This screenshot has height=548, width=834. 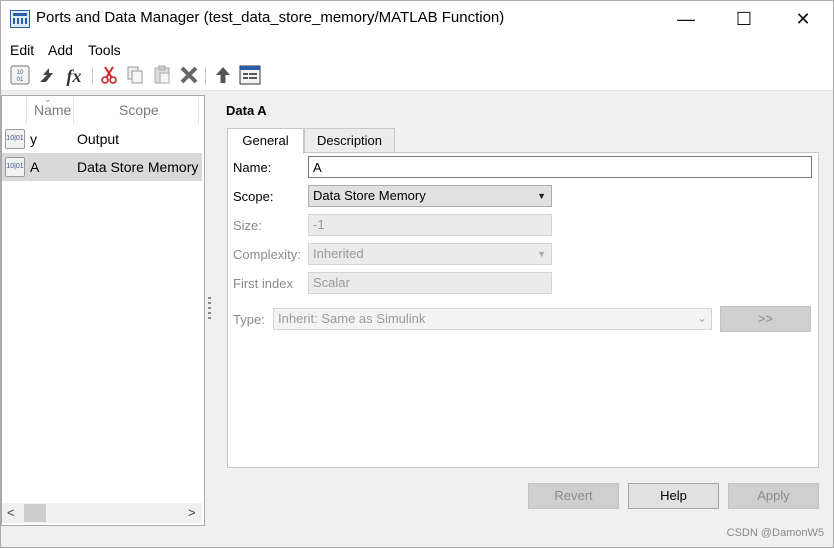 What do you see at coordinates (60, 50) in the screenshot?
I see `menu-add: Add` at bounding box center [60, 50].